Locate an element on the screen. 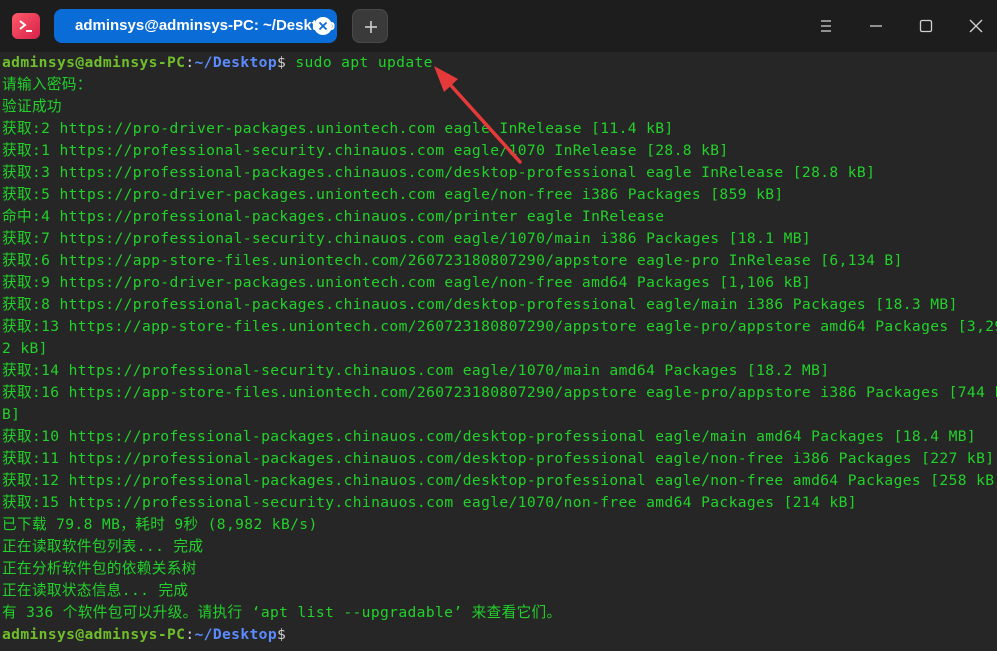 The width and height of the screenshot is (997, 651). output-line: 已下载 79.8 MB，耗时 9秒 (8,982 kB/s) is located at coordinates (160, 524).